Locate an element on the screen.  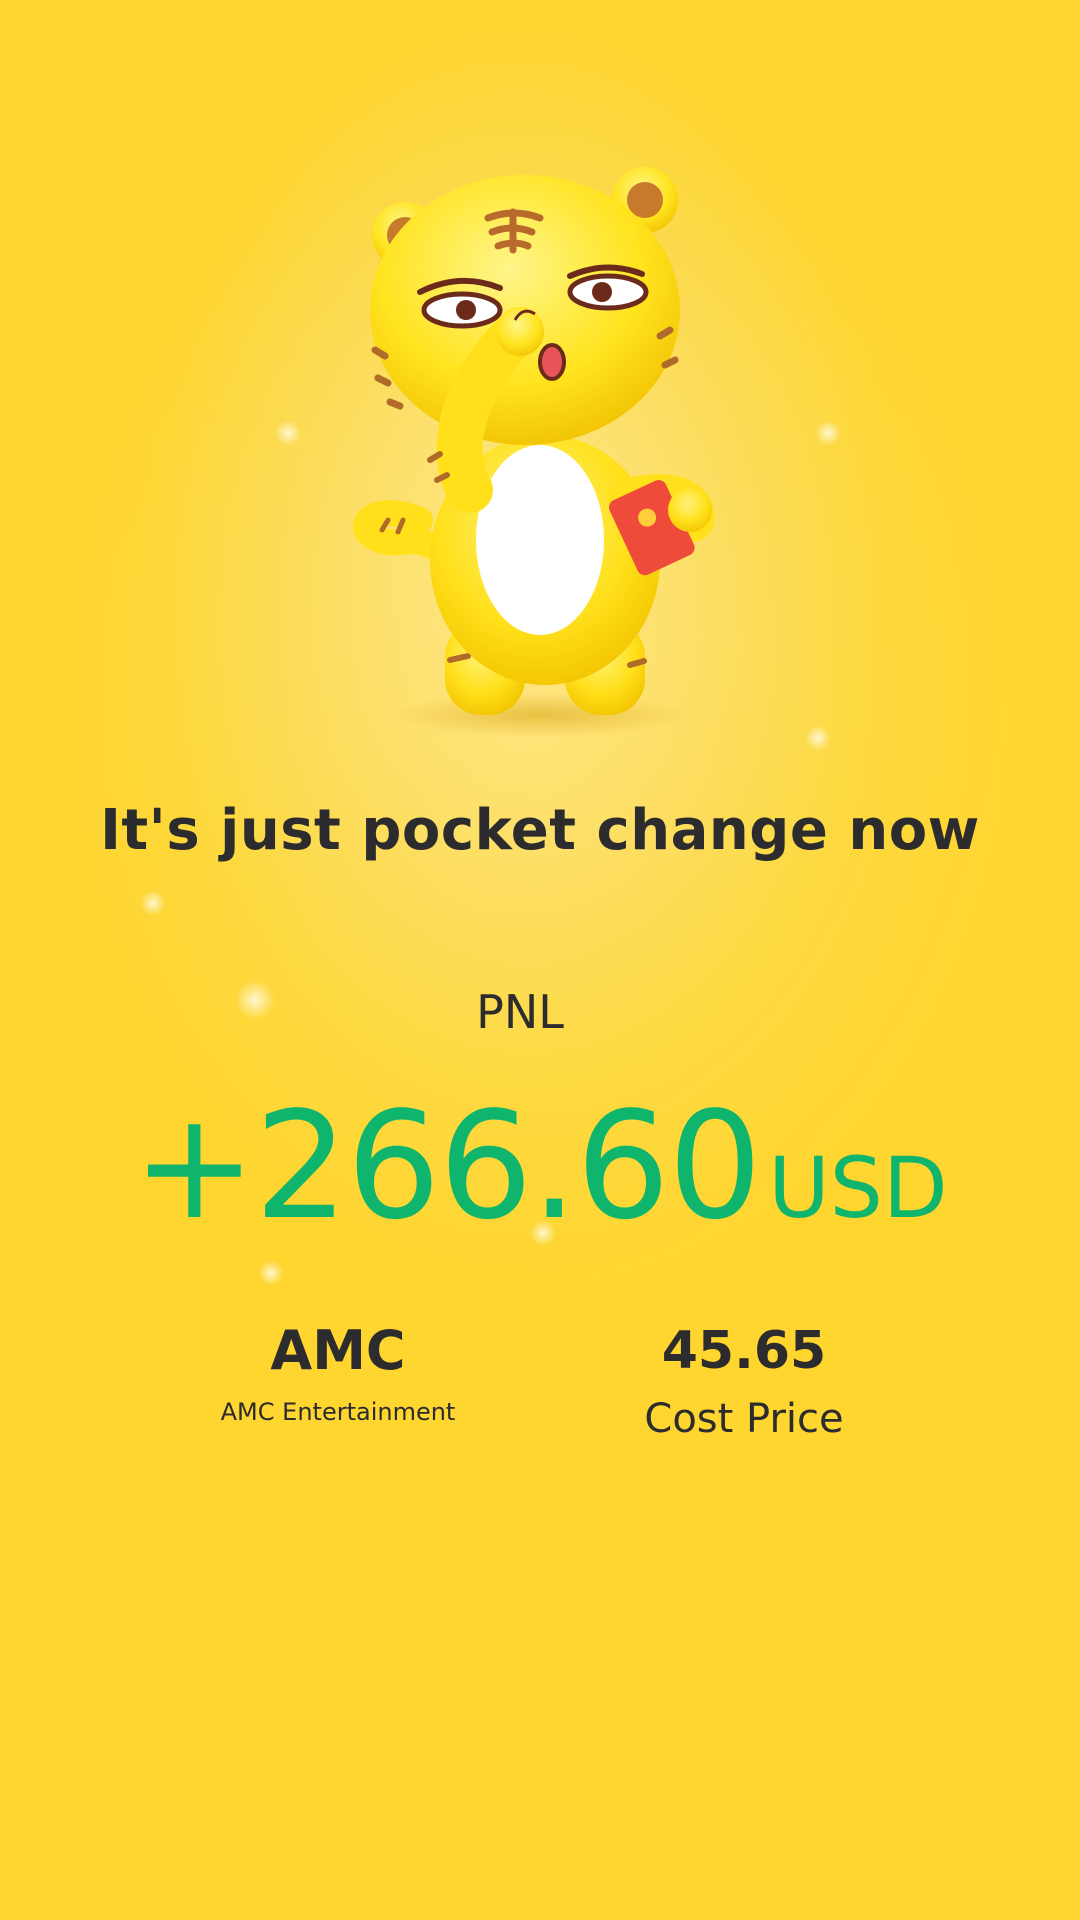
stock-name: AMC Entertainment is located at coordinates (338, 1412).